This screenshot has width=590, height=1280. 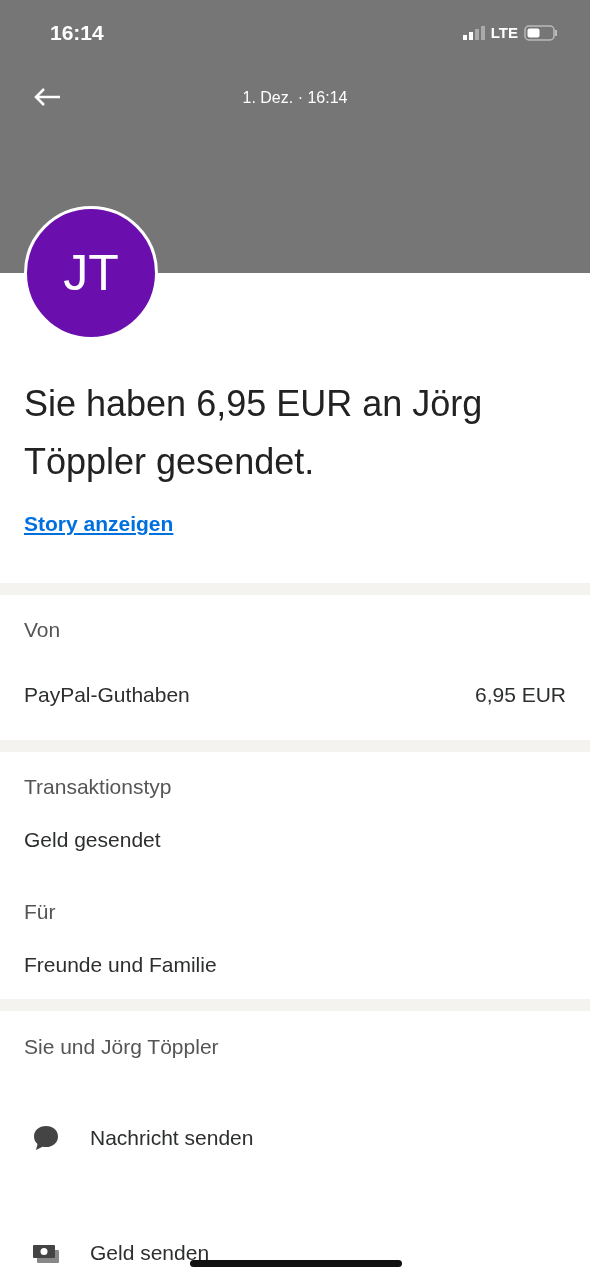 What do you see at coordinates (40, 912) in the screenshot?
I see `field-label: Für` at bounding box center [40, 912].